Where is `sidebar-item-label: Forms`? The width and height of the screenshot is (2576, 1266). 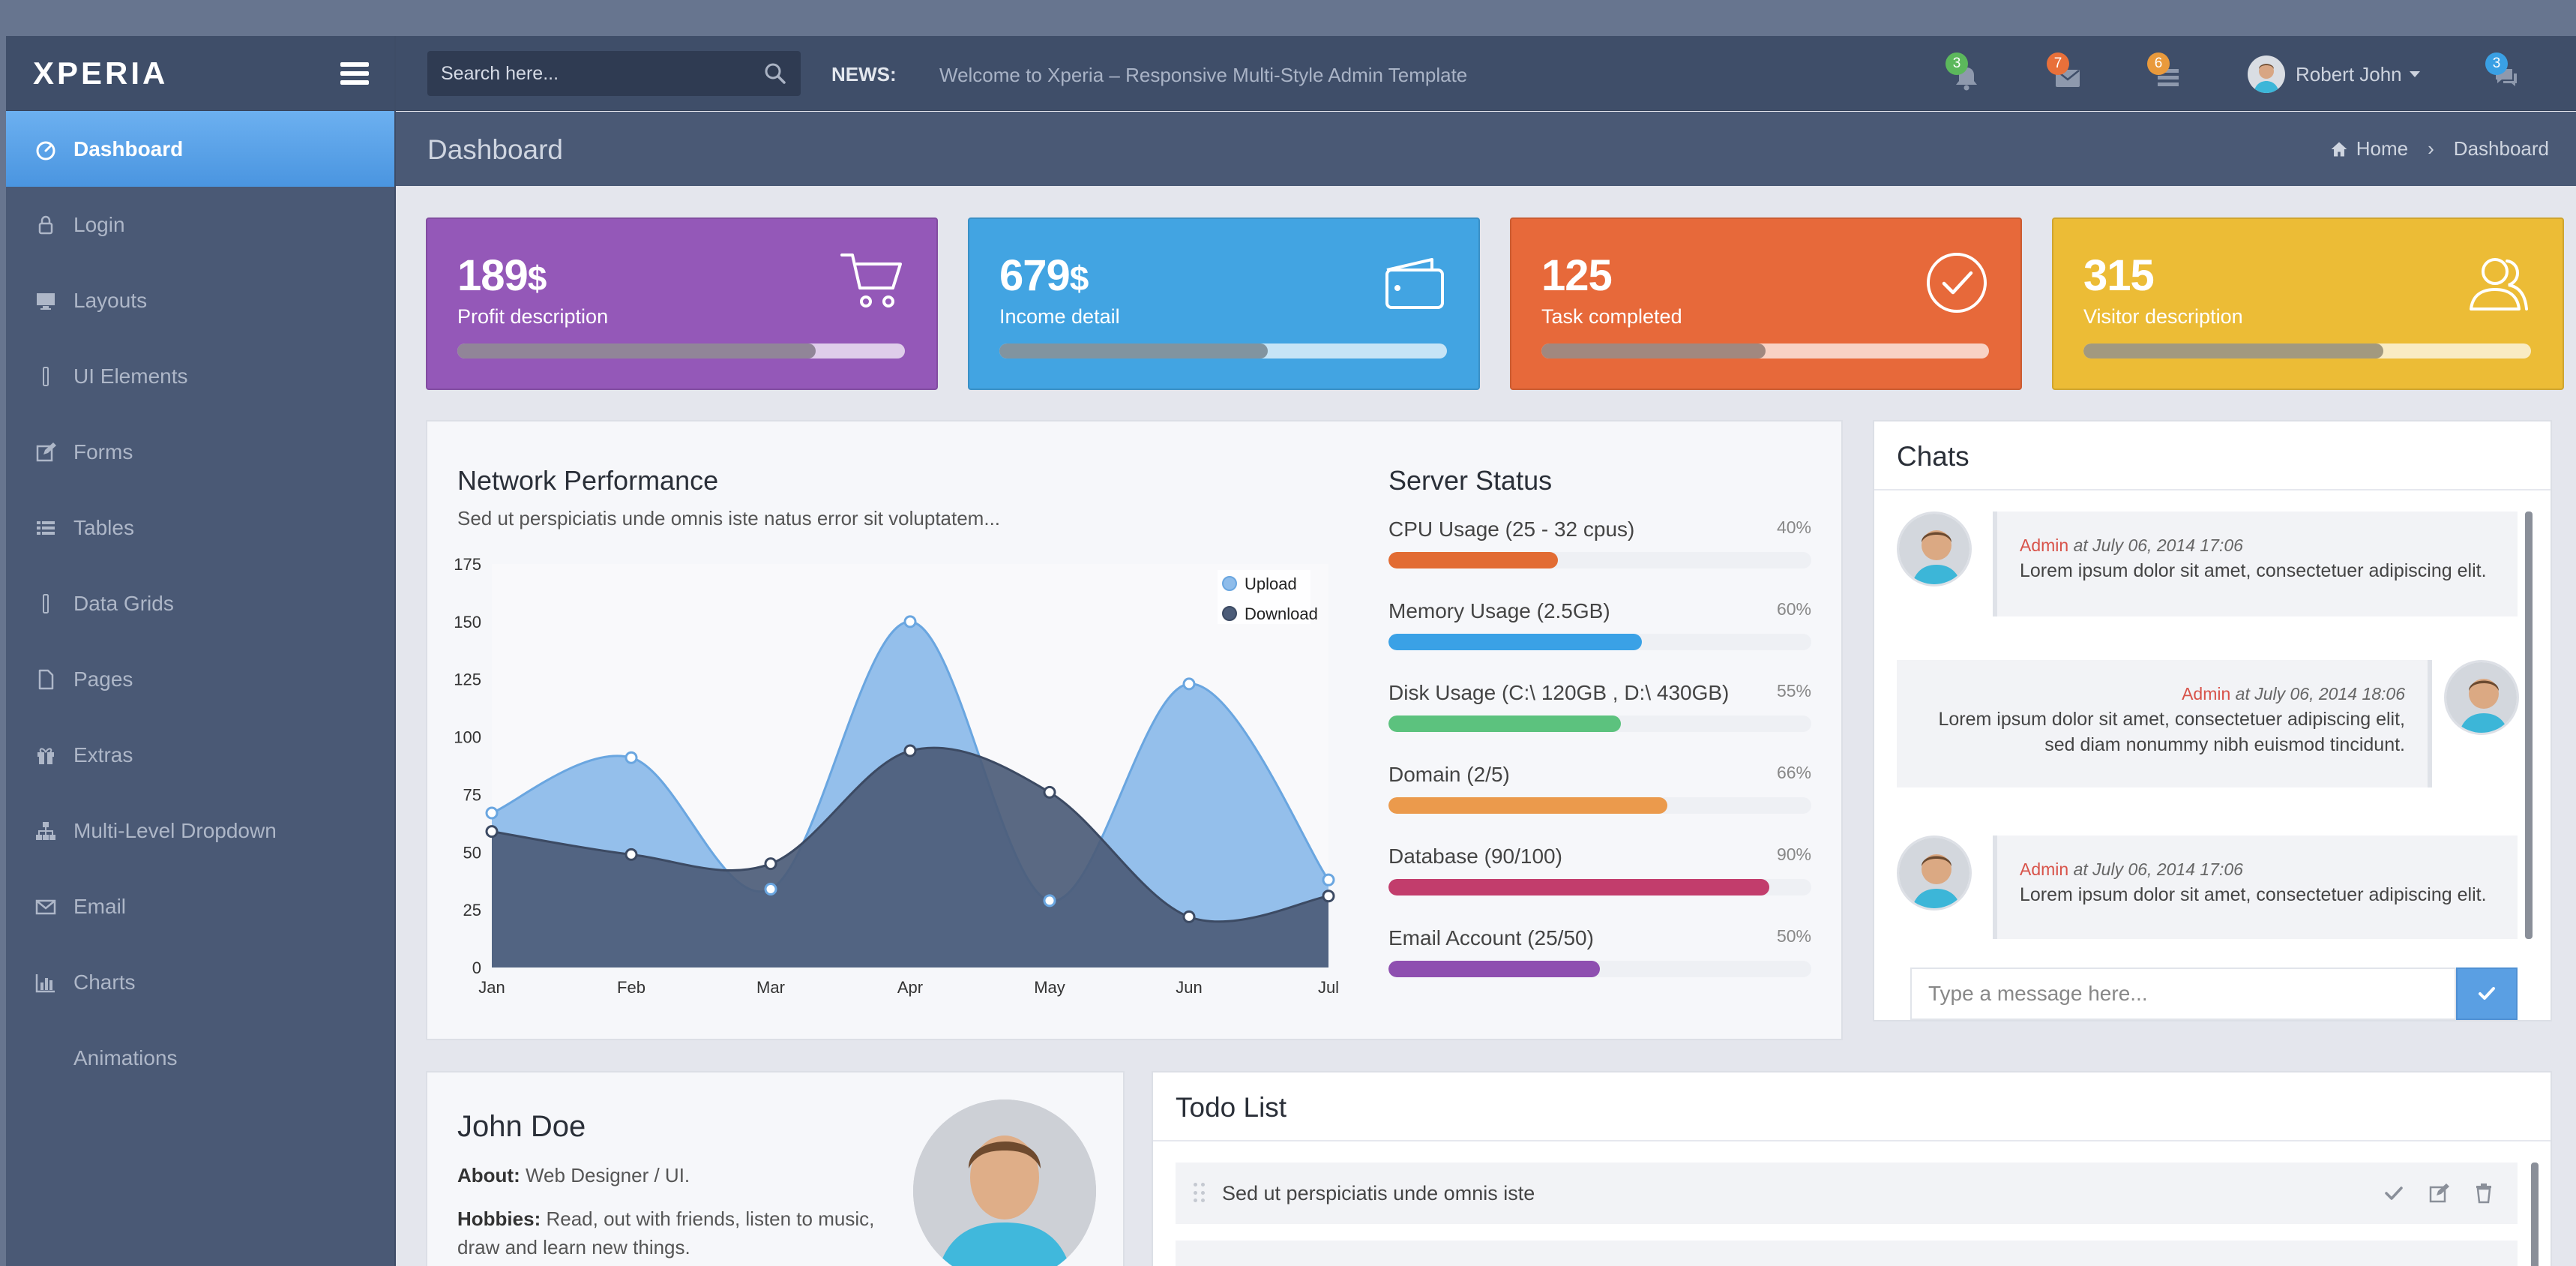
sidebar-item-label: Forms is located at coordinates (103, 452).